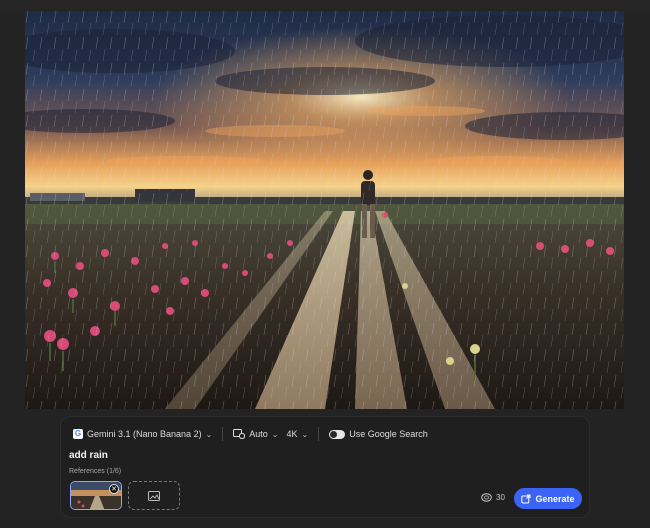 This screenshot has height=528, width=650. Describe the element at coordinates (239, 434) in the screenshot. I see `aspect-ratio-icon` at that location.